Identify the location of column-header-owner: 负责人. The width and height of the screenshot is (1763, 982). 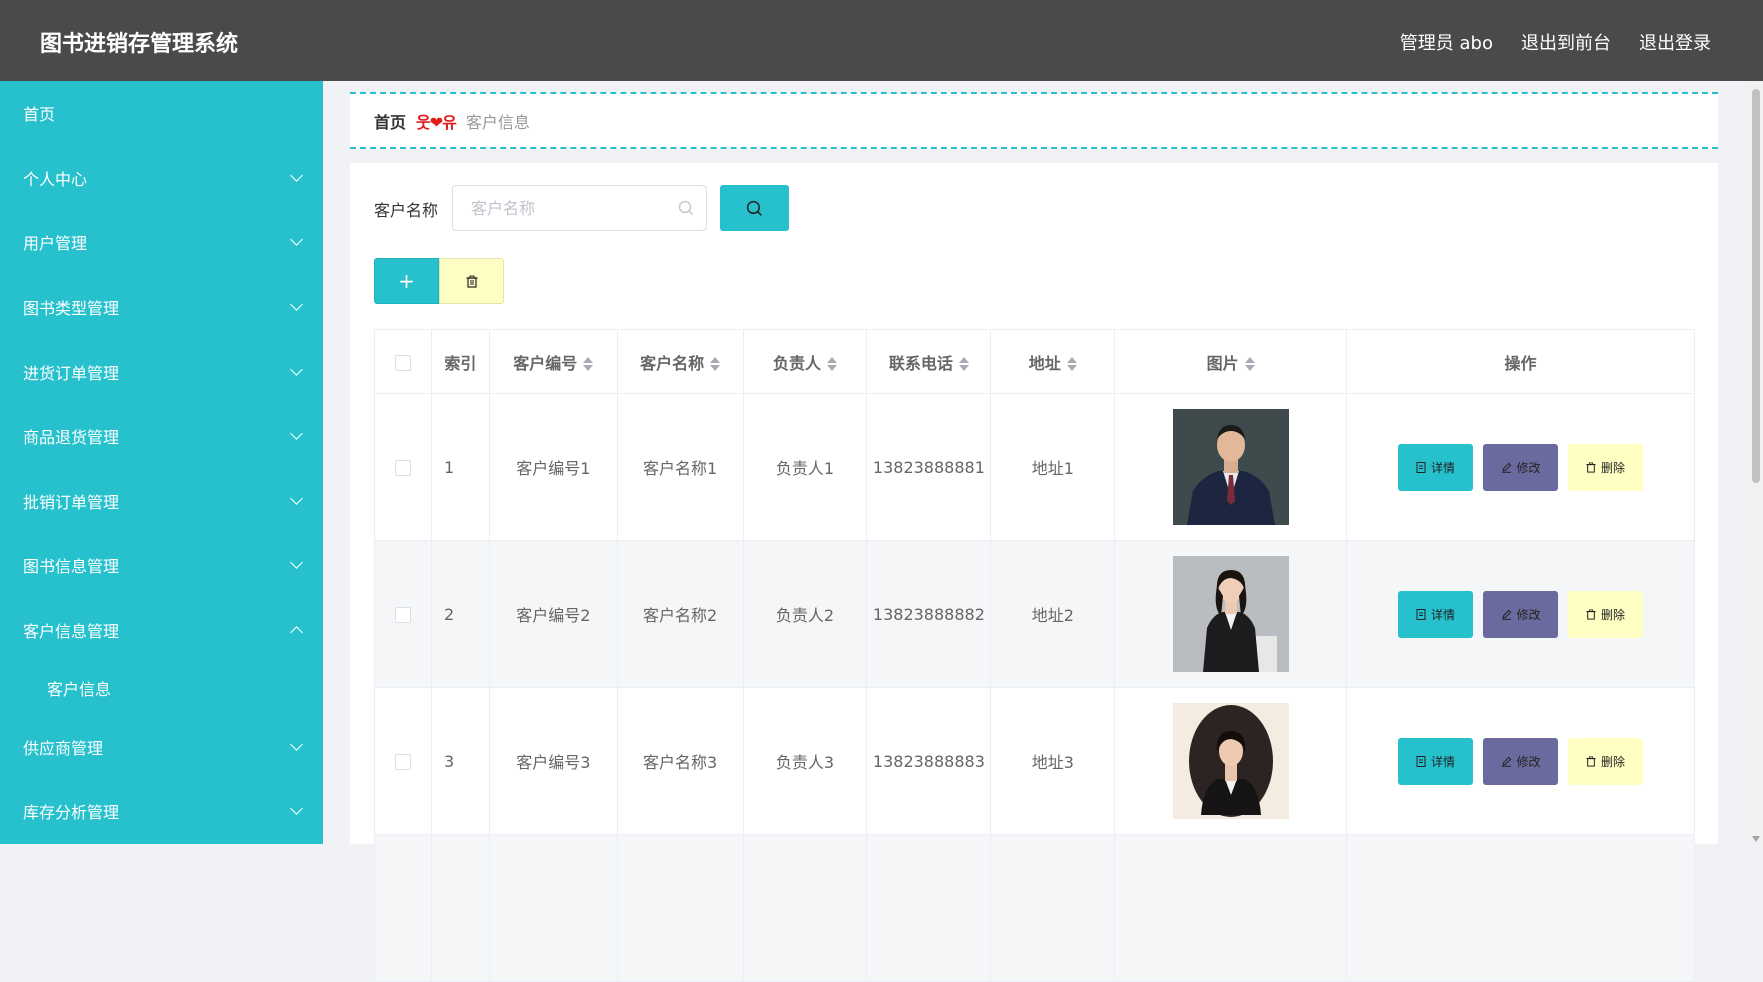
(805, 361).